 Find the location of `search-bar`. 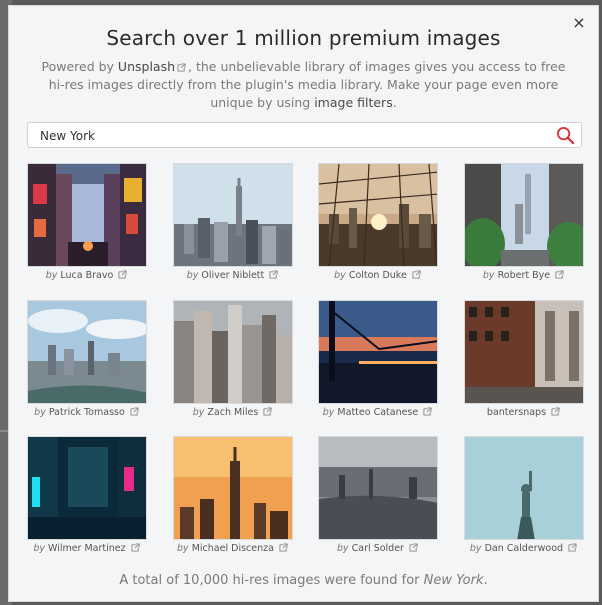

search-bar is located at coordinates (304, 135).